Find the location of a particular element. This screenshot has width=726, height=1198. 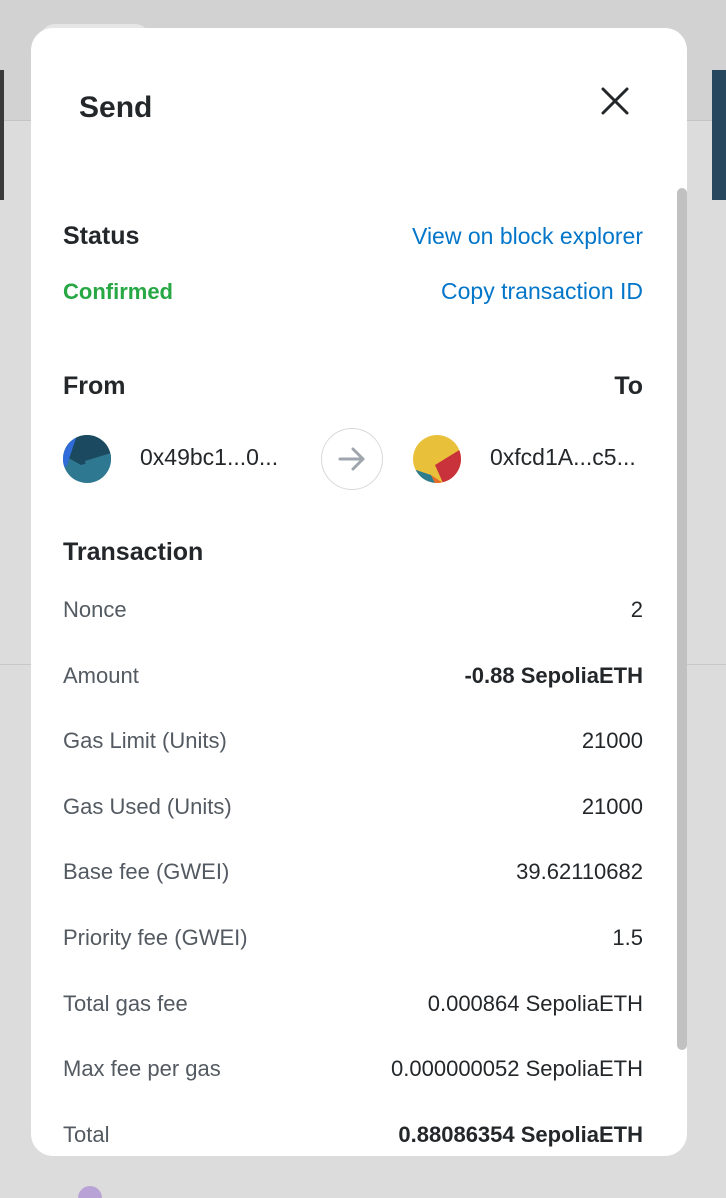

status-row: Status View on block explorer is located at coordinates (353, 236).